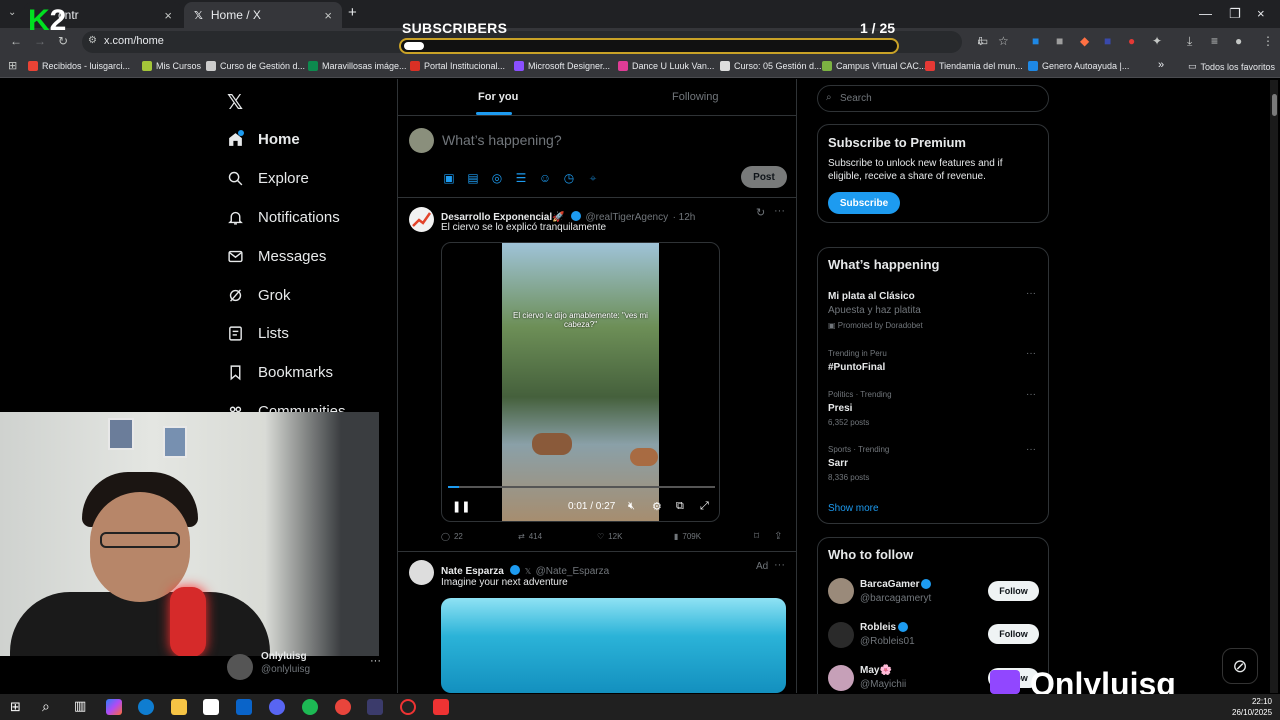 The width and height of the screenshot is (1280, 720). I want to click on page-scrollbar, so click(1274, 386).